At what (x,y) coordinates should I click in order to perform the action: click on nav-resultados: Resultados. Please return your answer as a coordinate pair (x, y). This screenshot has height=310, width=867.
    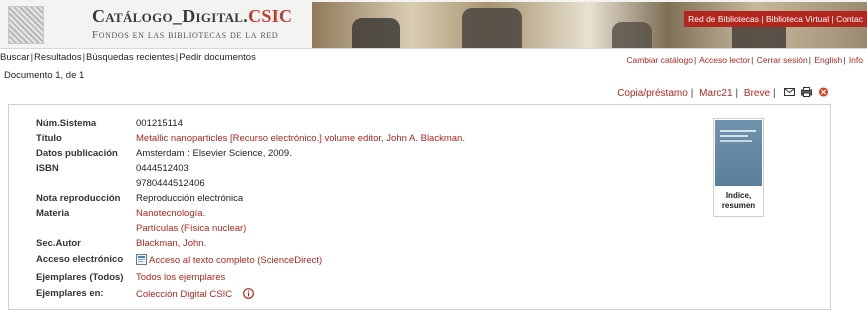
    Looking at the image, I should click on (58, 57).